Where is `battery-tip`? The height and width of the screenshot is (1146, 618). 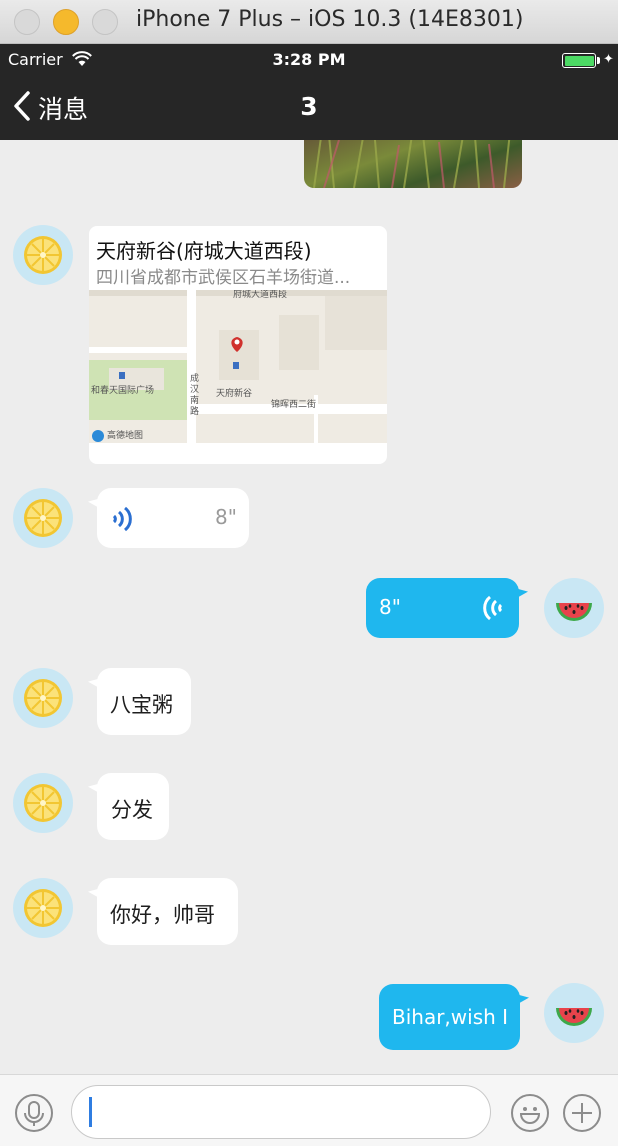
battery-tip is located at coordinates (598, 60).